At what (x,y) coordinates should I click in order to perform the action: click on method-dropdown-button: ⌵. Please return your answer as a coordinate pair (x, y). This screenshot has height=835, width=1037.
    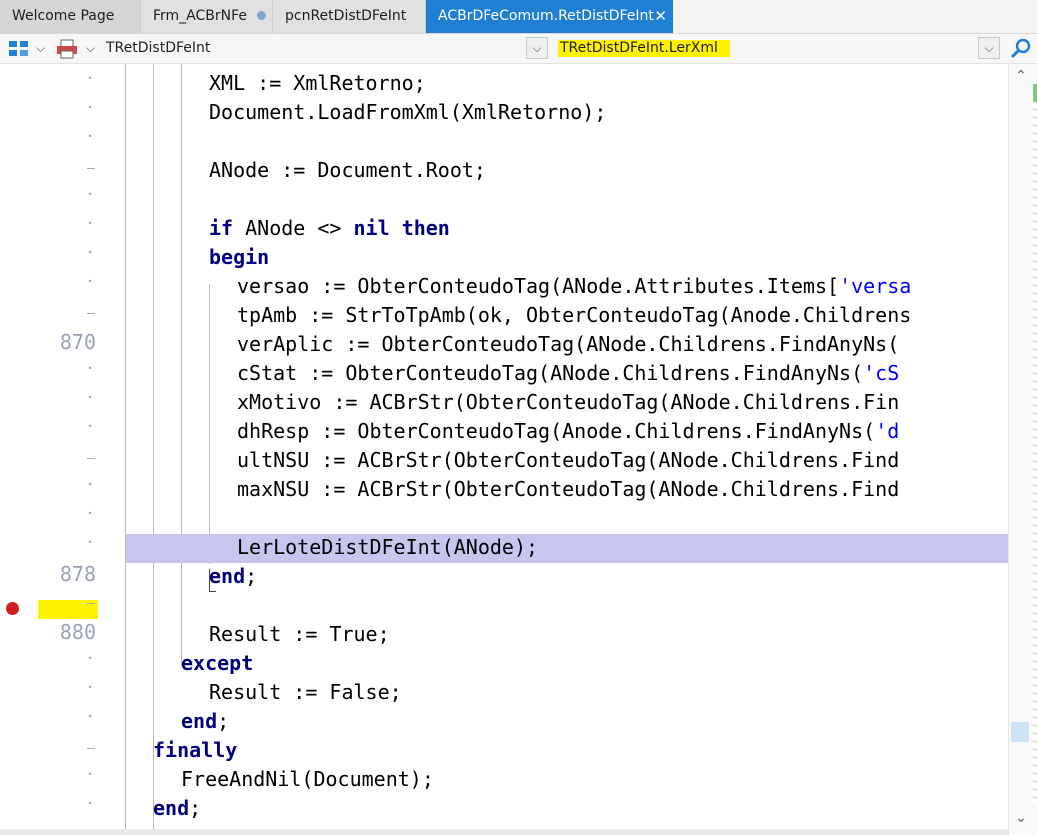
    Looking at the image, I should click on (989, 48).